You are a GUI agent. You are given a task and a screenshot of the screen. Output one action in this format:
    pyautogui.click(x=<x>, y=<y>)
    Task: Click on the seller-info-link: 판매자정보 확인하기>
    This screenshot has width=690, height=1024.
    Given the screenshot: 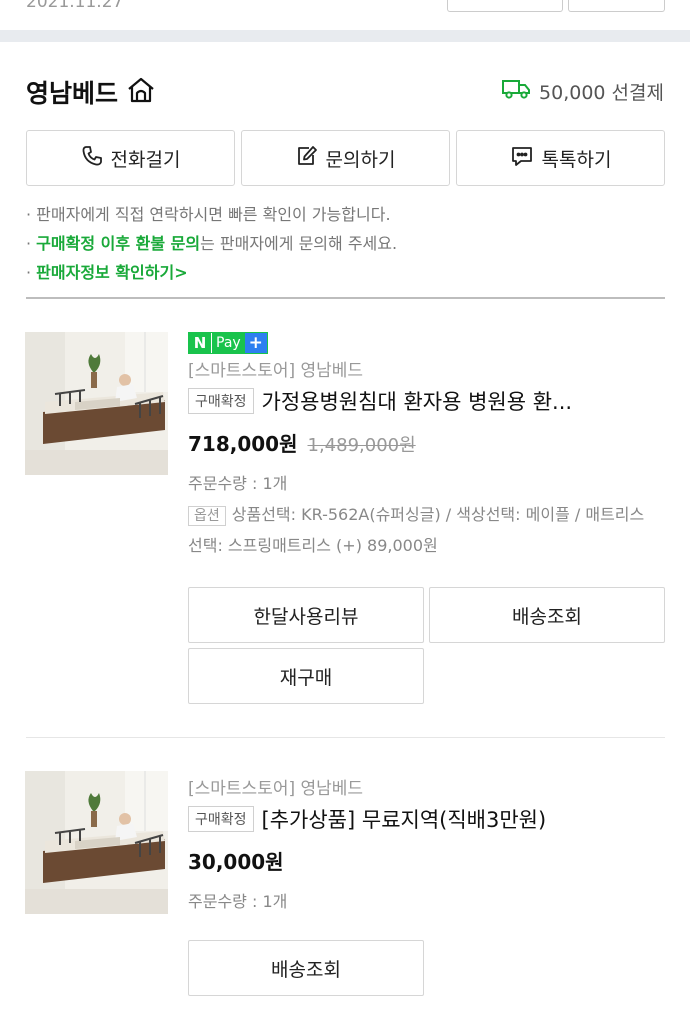 What is the action you would take?
    pyautogui.click(x=111, y=272)
    